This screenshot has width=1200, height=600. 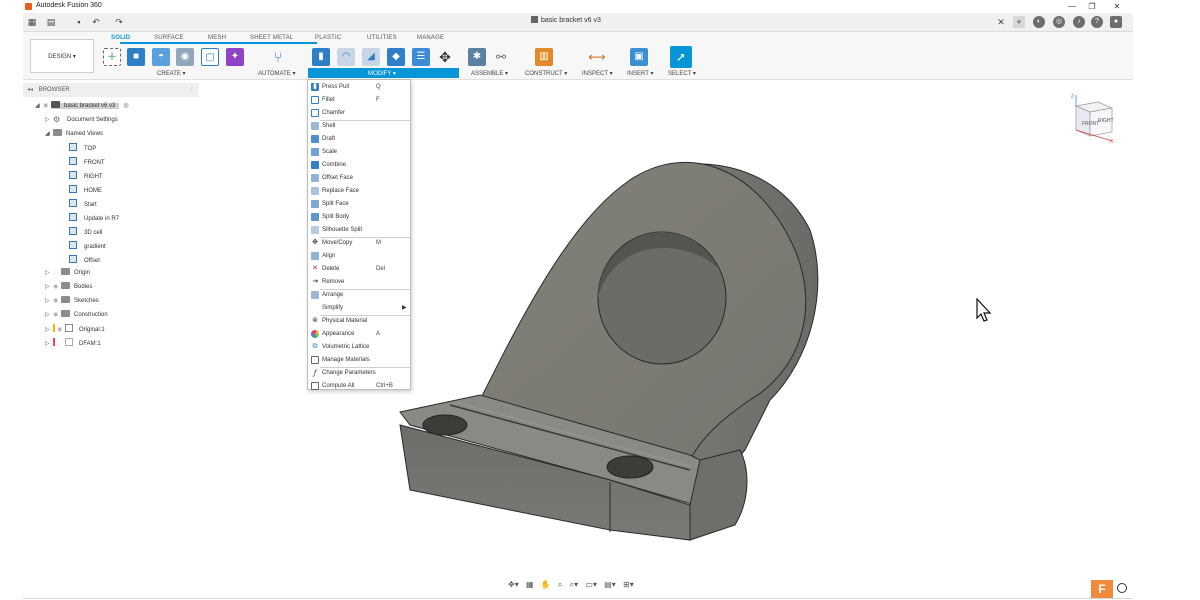 What do you see at coordinates (1001, 22) in the screenshot?
I see `close-tab-button: ✕` at bounding box center [1001, 22].